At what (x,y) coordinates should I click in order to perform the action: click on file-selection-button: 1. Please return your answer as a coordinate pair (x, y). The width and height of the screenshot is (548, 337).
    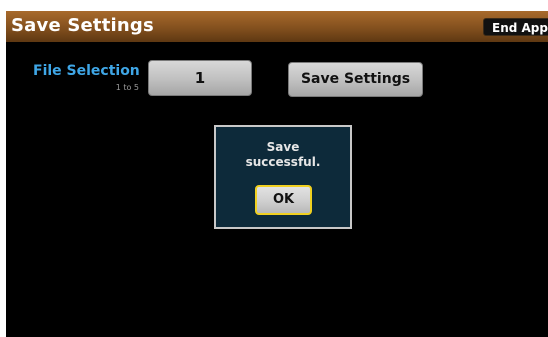
    Looking at the image, I should click on (200, 78).